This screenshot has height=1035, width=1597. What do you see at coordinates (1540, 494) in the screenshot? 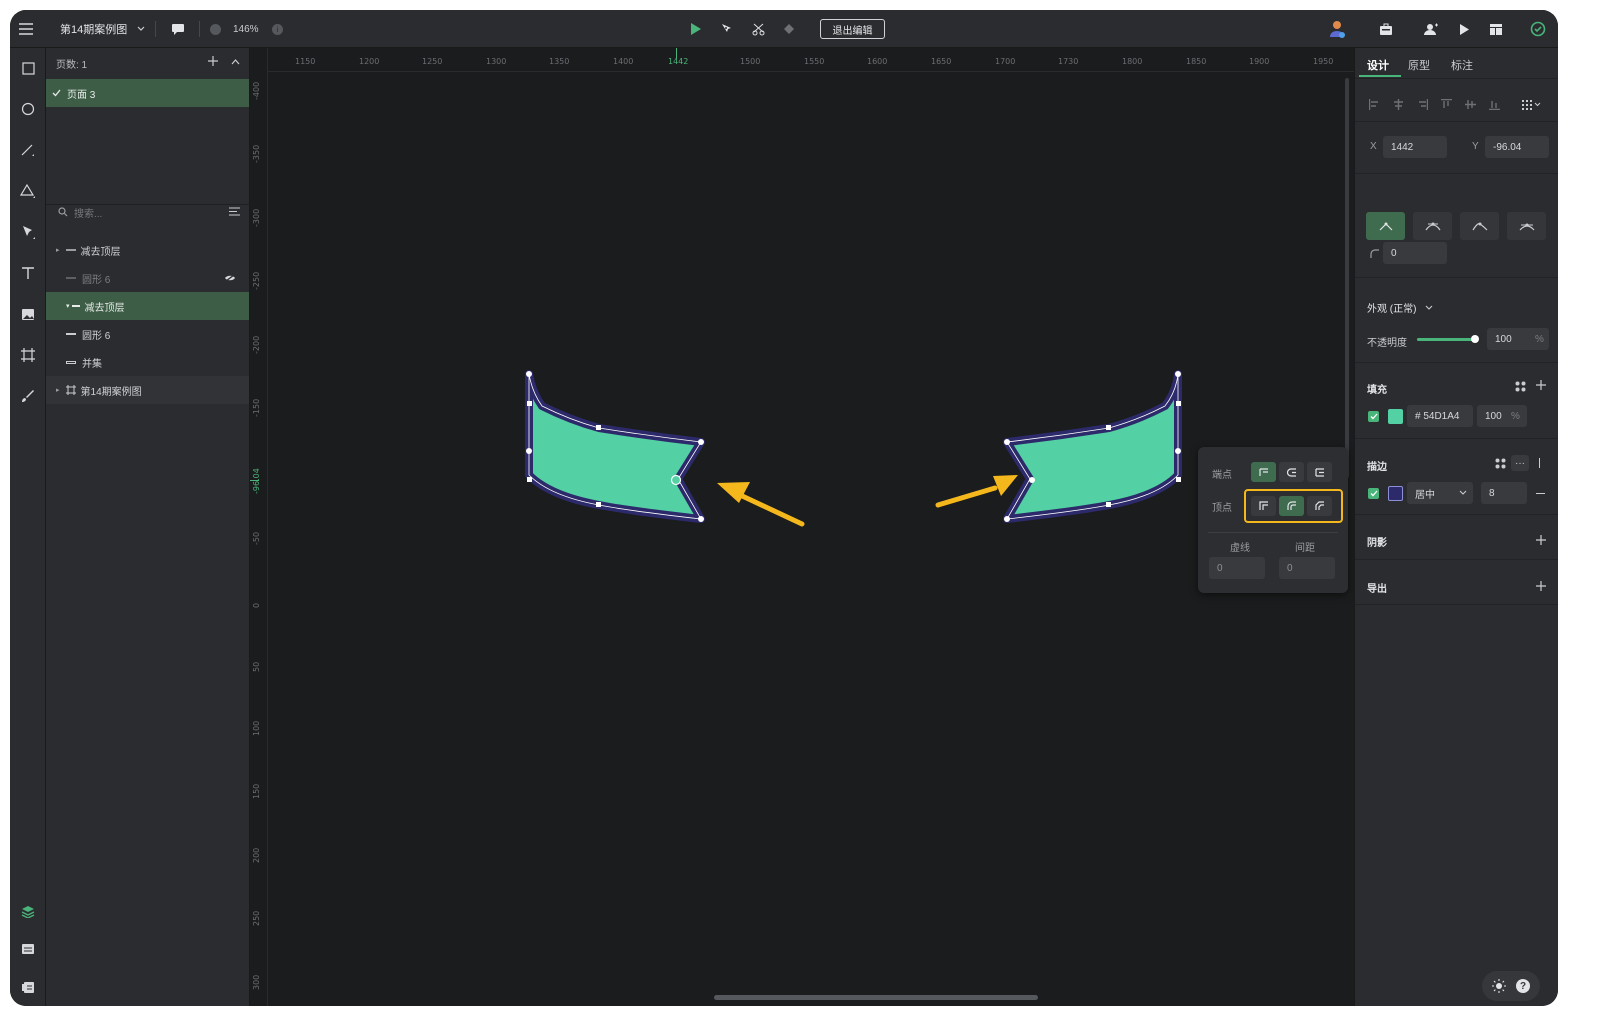
I see `remove-stroke-icon` at bounding box center [1540, 494].